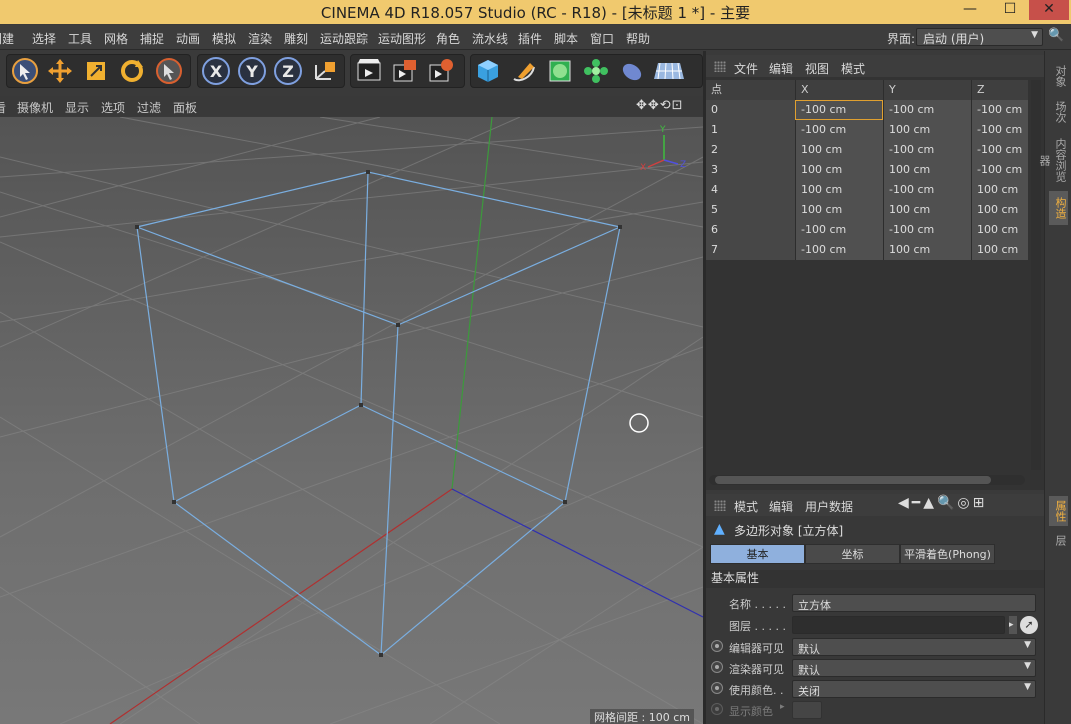 The image size is (1071, 724). I want to click on table-cell: 3, so click(750, 170).